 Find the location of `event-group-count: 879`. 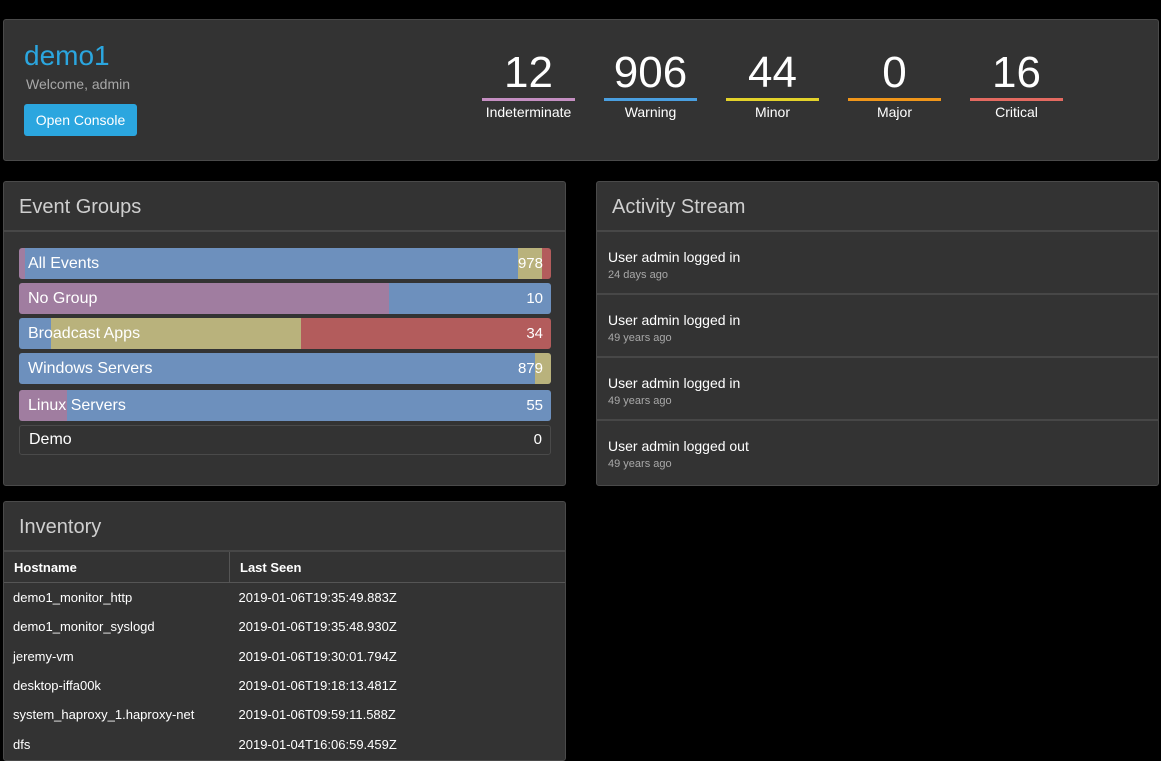

event-group-count: 879 is located at coordinates (530, 368).